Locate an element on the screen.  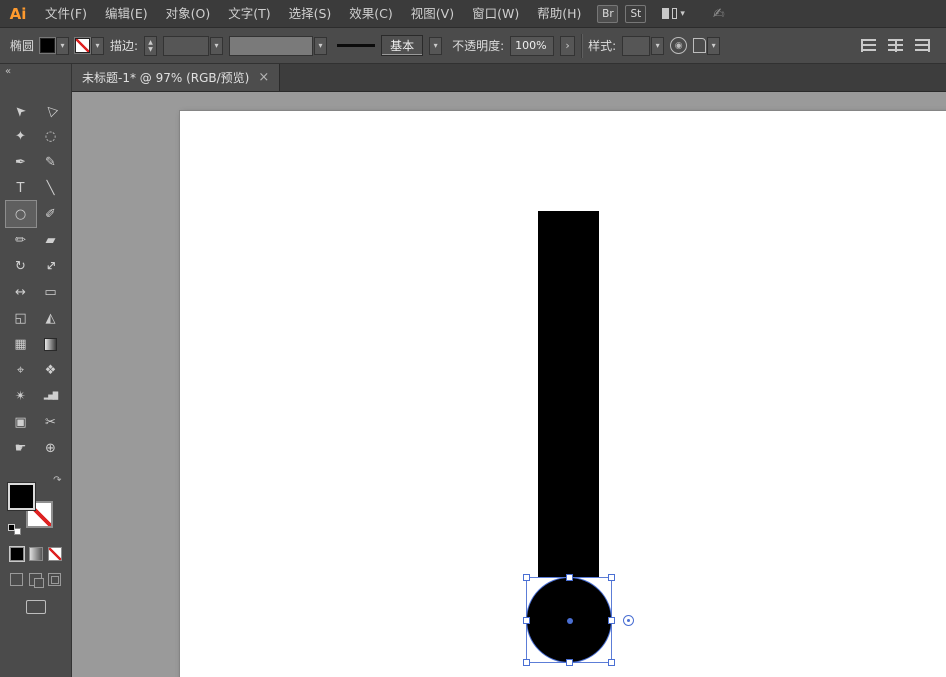
type-tool: T is located at coordinates (21, 188).